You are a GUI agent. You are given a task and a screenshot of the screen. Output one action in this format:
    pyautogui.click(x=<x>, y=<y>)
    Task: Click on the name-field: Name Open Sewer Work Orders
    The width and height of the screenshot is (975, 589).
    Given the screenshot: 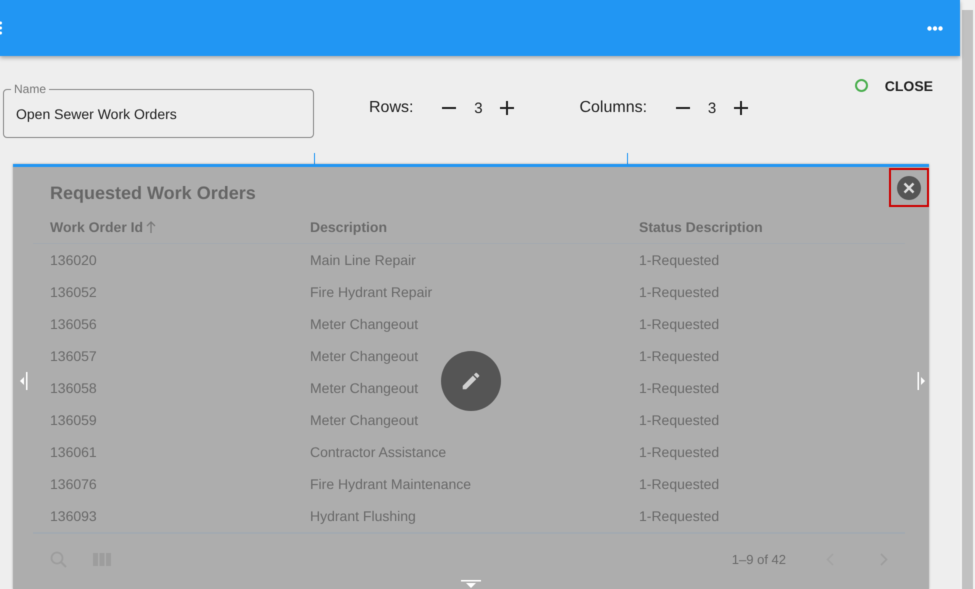 What is the action you would take?
    pyautogui.click(x=158, y=110)
    